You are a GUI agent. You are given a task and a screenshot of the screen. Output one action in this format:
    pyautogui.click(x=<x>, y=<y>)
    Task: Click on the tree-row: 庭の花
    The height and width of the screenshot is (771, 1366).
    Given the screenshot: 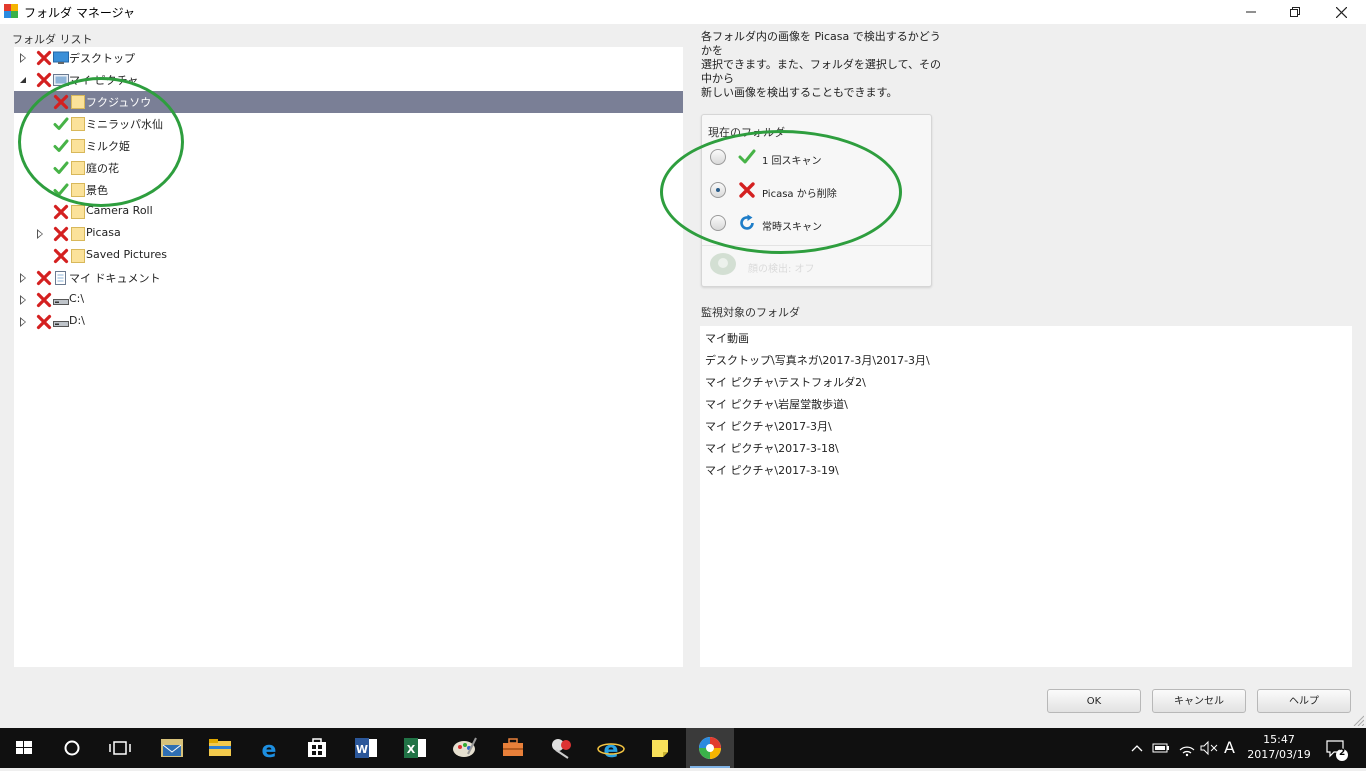 What is the action you would take?
    pyautogui.click(x=348, y=168)
    